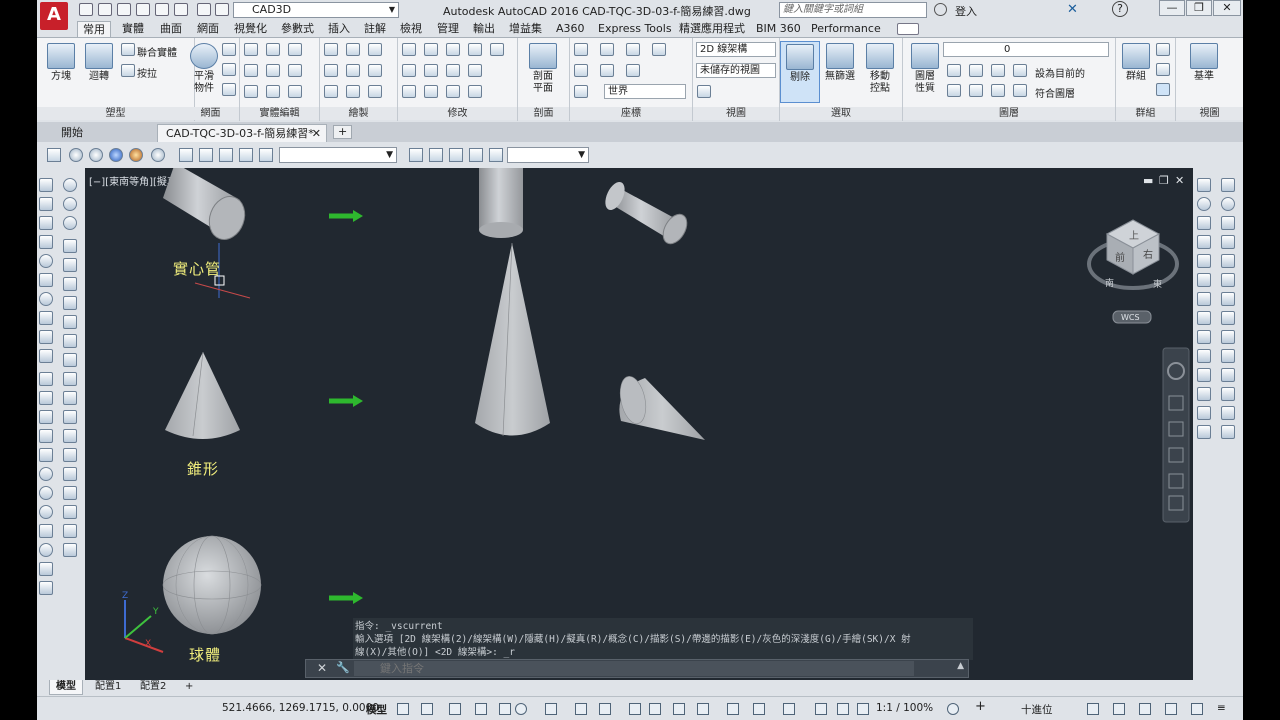 This screenshot has height=720, width=1280. I want to click on orbit-tool-icon, so click(70, 185).